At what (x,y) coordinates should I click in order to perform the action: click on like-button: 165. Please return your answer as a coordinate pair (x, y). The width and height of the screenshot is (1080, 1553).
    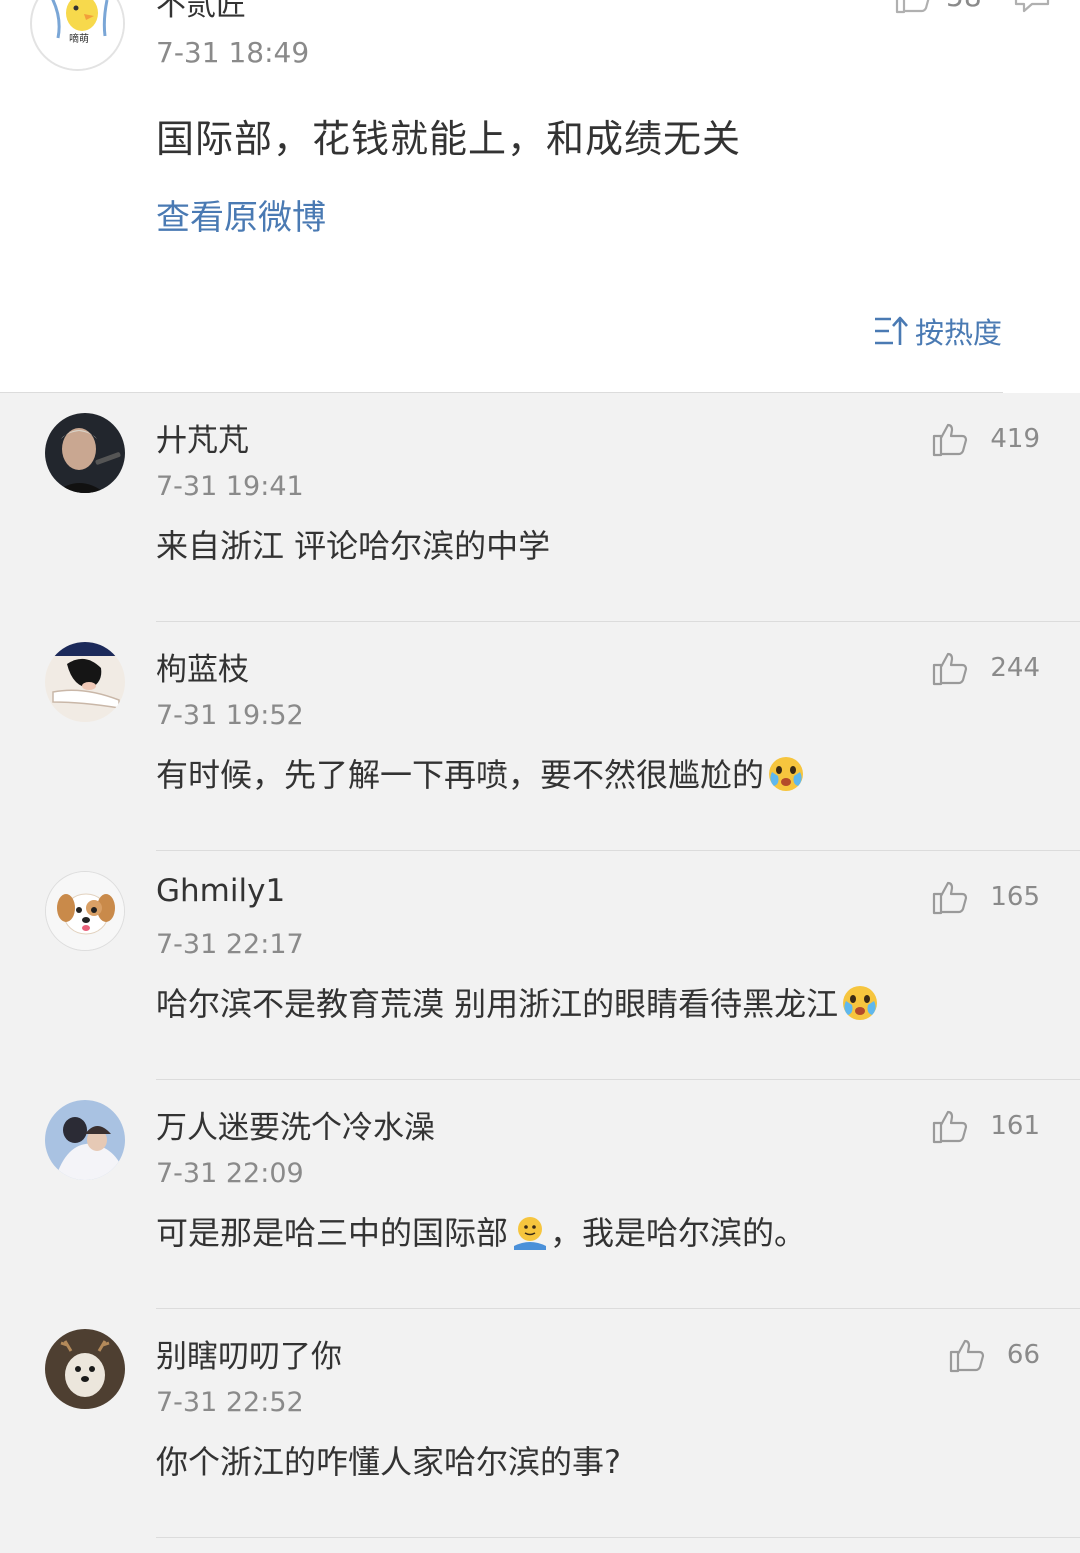
    Looking at the image, I should click on (985, 897).